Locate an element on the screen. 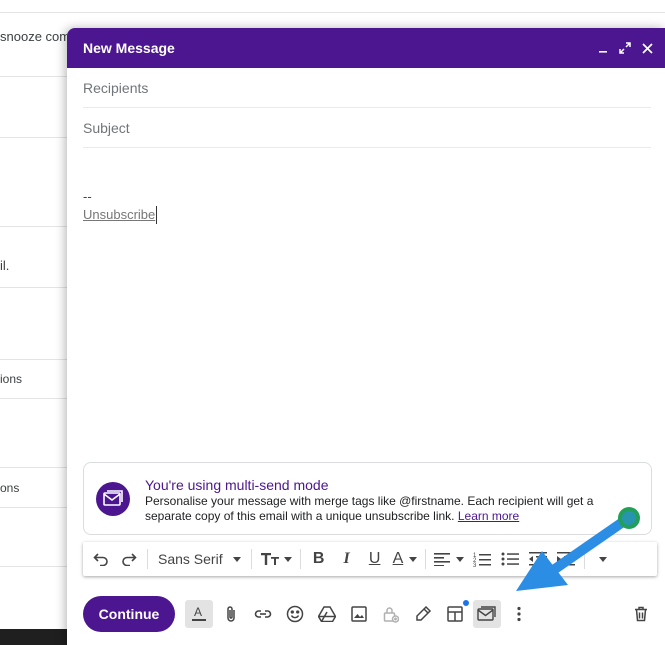 The width and height of the screenshot is (665, 645). bg-dark-strip is located at coordinates (33, 637).